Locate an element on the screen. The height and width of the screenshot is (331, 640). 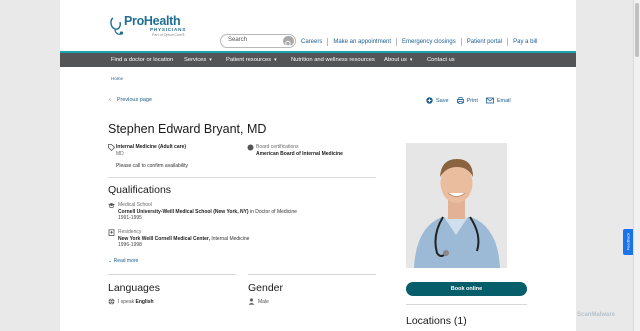
link-emergency-closings: Emergency closings is located at coordinates (428, 41).